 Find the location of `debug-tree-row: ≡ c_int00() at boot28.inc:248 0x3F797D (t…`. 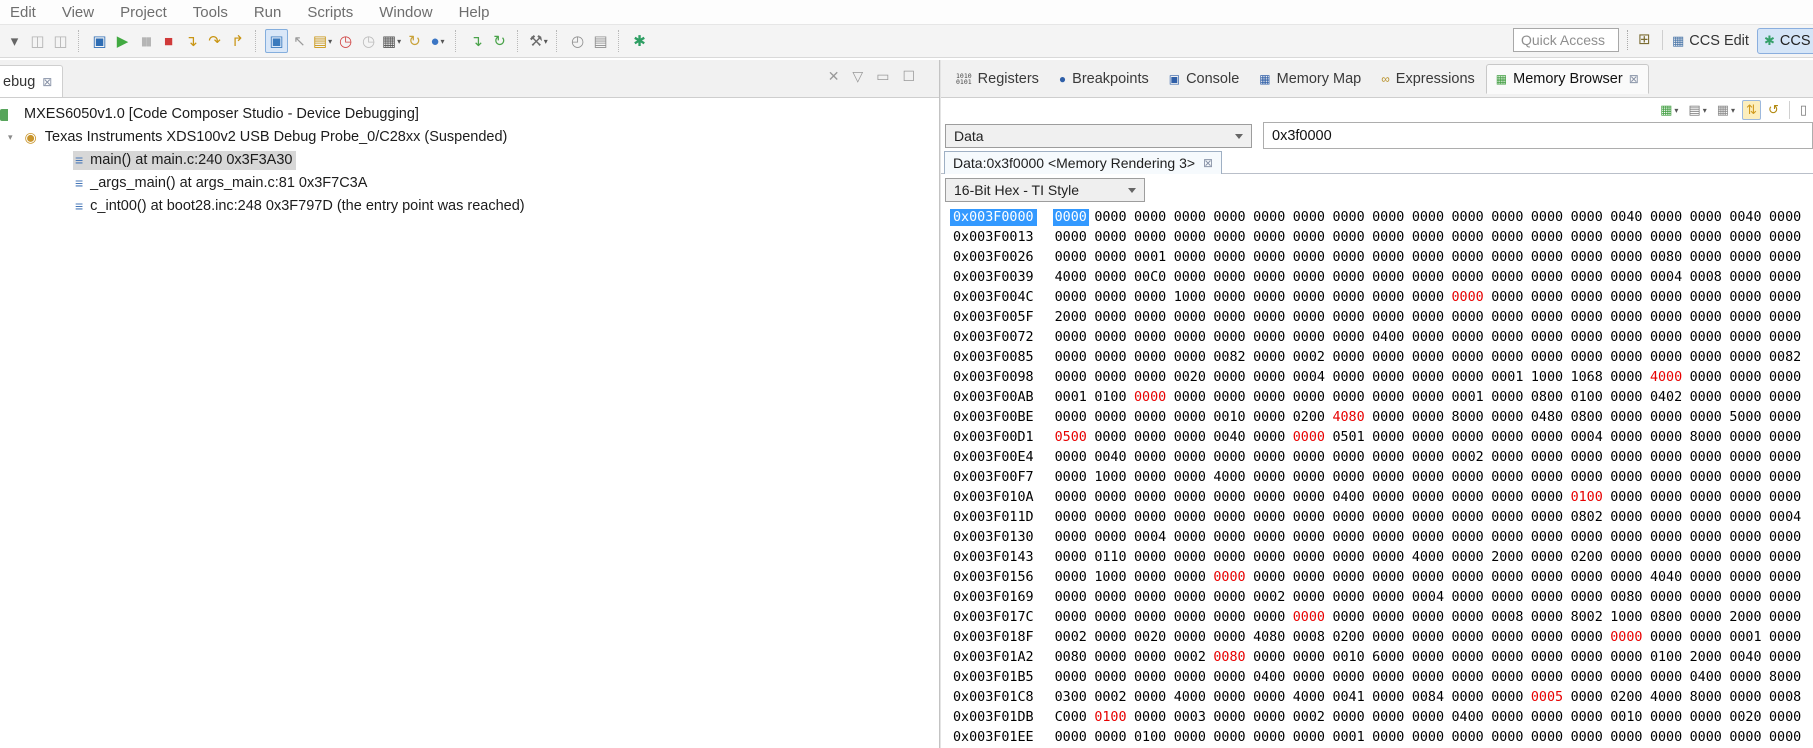

debug-tree-row: ≡ c_int00() at boot28.inc:248 0x3F797D (t… is located at coordinates (469, 206).